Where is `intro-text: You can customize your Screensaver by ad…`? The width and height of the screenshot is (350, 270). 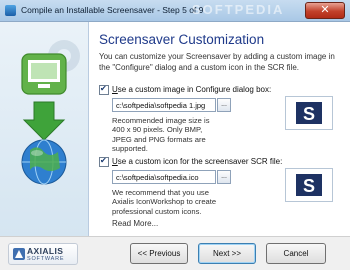
intro-text: You can customize your Screensaver by ad… is located at coordinates (217, 62).